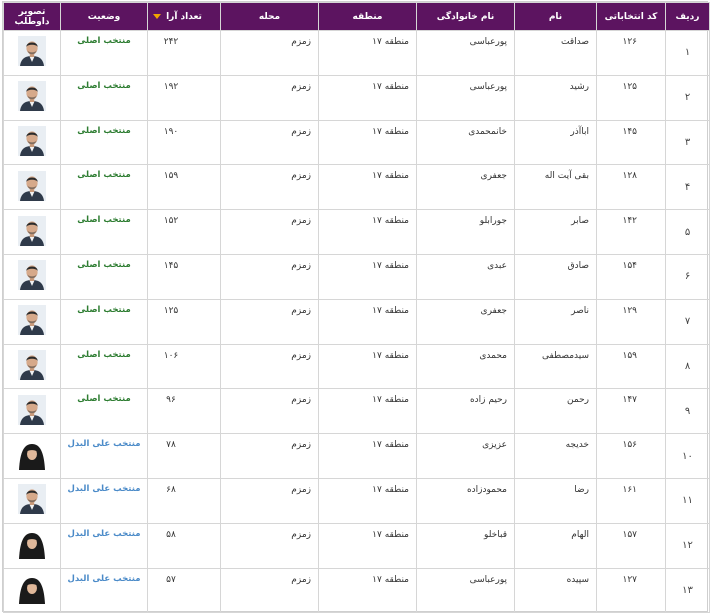 This screenshot has height=614, width=710. What do you see at coordinates (631, 590) in the screenshot?
I see `cell-code: ۱۲۷` at bounding box center [631, 590].